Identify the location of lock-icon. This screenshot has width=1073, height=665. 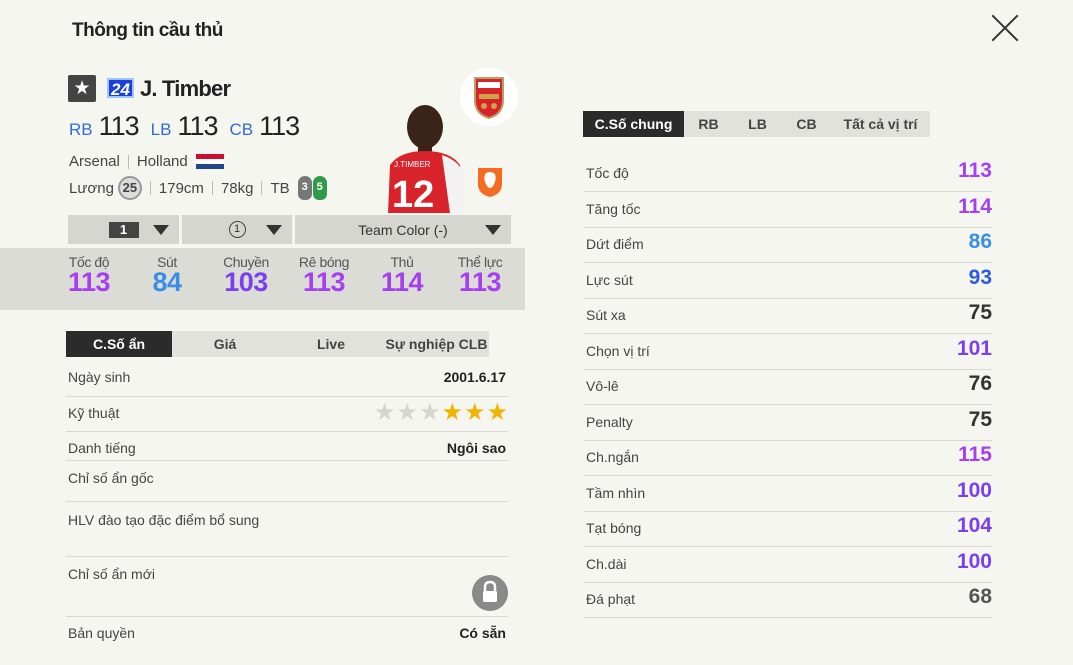
(490, 593).